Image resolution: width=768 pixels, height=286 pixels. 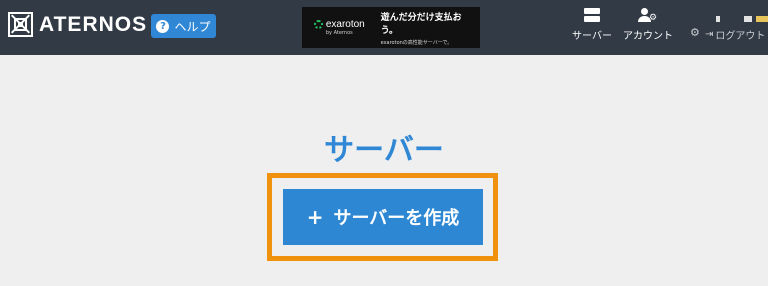 I want to click on help-button: ? ヘルプ, so click(x=183, y=26).